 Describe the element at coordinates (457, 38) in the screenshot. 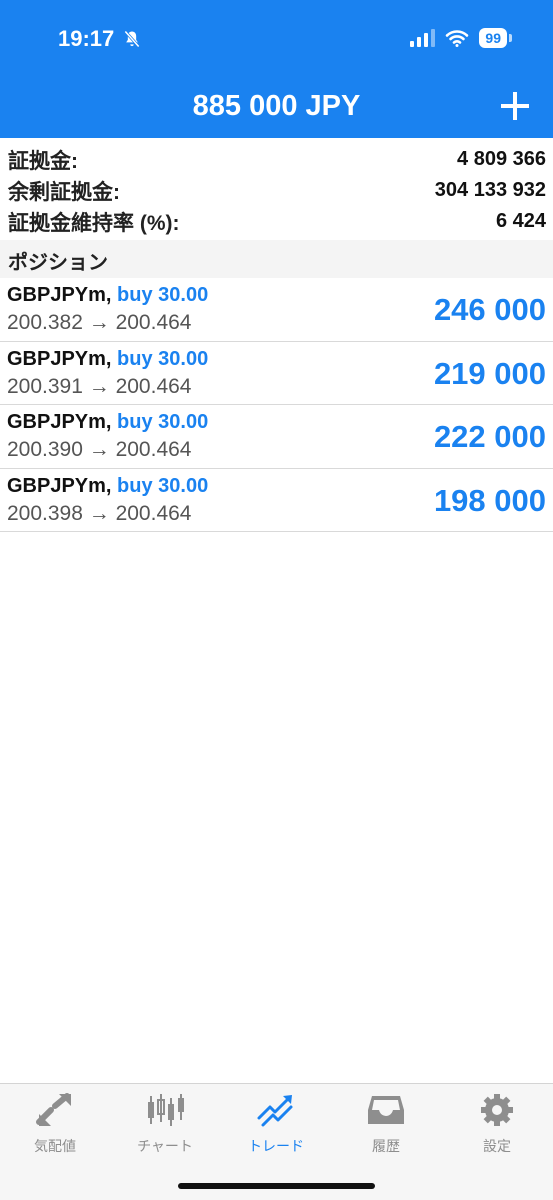

I see `wifi-icon` at that location.